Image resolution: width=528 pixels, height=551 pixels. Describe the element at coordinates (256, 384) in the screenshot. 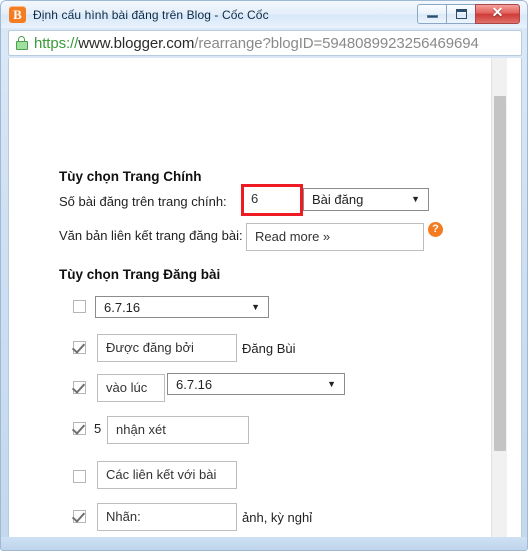

I see `post-time-format-select: 6.7.16 ▼` at that location.